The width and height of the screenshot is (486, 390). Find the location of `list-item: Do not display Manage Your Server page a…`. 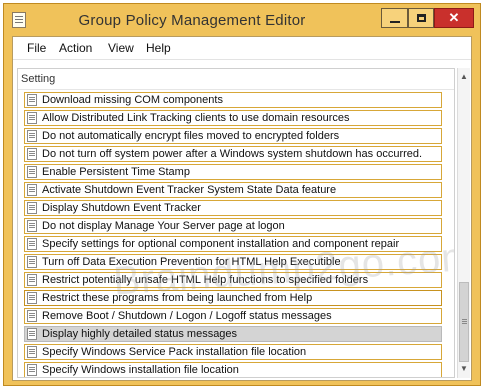

list-item: Do not display Manage Your Server page a… is located at coordinates (233, 226).